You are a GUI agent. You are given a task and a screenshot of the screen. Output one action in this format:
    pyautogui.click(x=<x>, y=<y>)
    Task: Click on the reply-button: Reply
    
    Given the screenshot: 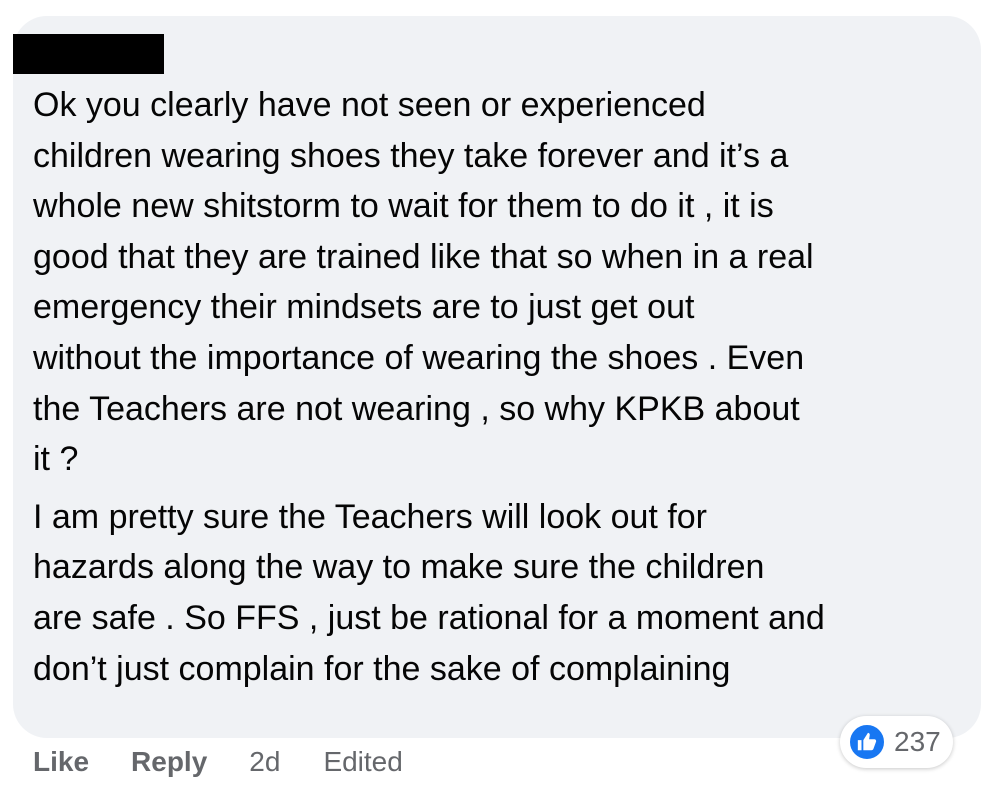 What is the action you would take?
    pyautogui.click(x=169, y=762)
    